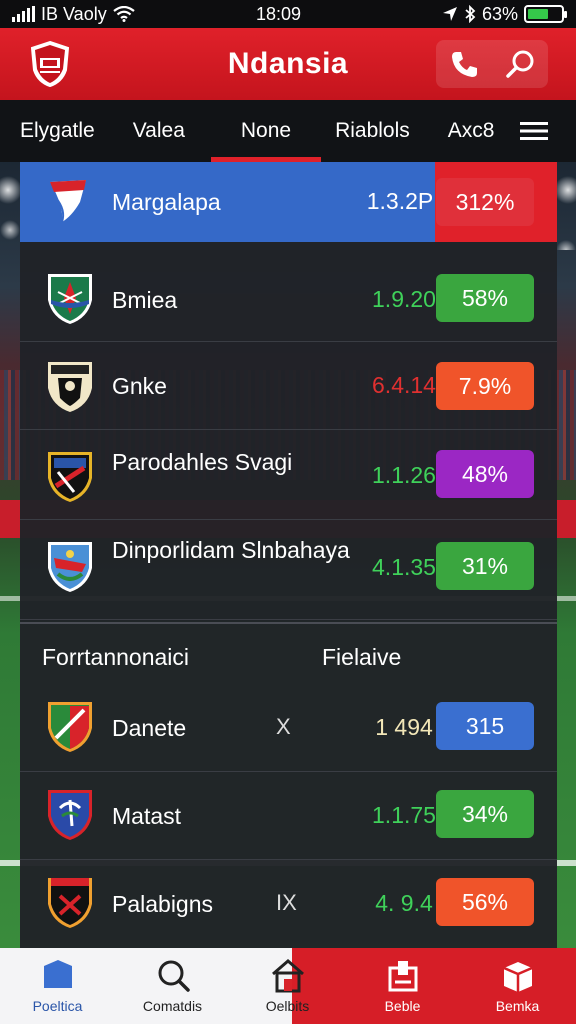  What do you see at coordinates (534, 131) in the screenshot?
I see `menu-icon` at bounding box center [534, 131].